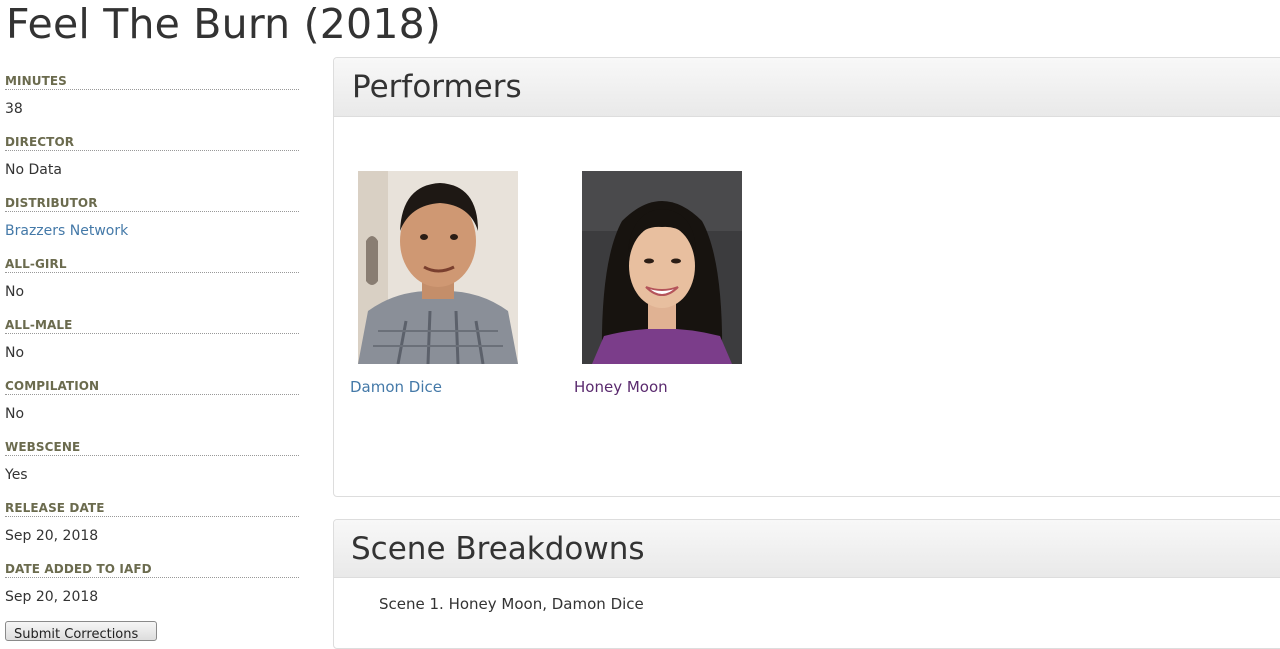 This screenshot has width=1280, height=649. Describe the element at coordinates (152, 507) in the screenshot. I see `info-label-release-date: RELEASE DATE` at that location.